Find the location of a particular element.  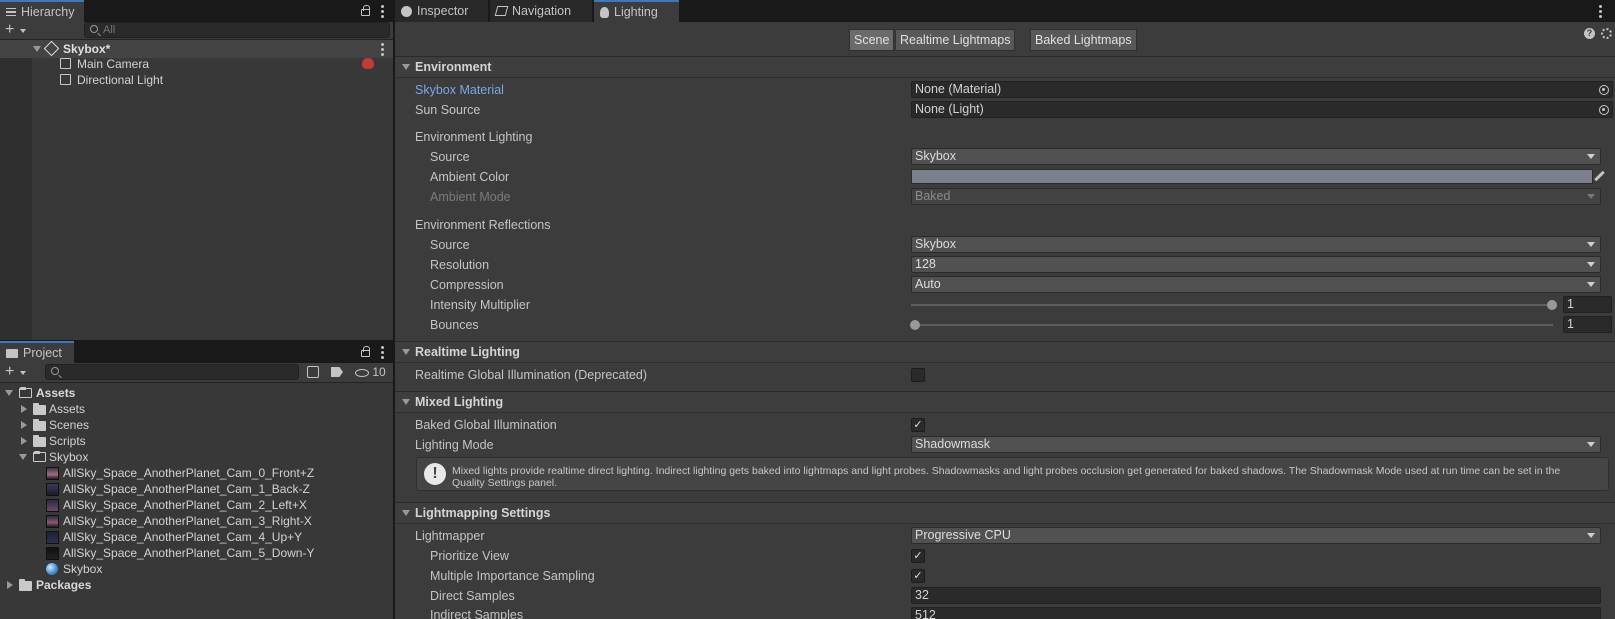

filter-by-type-icon is located at coordinates (313, 372).